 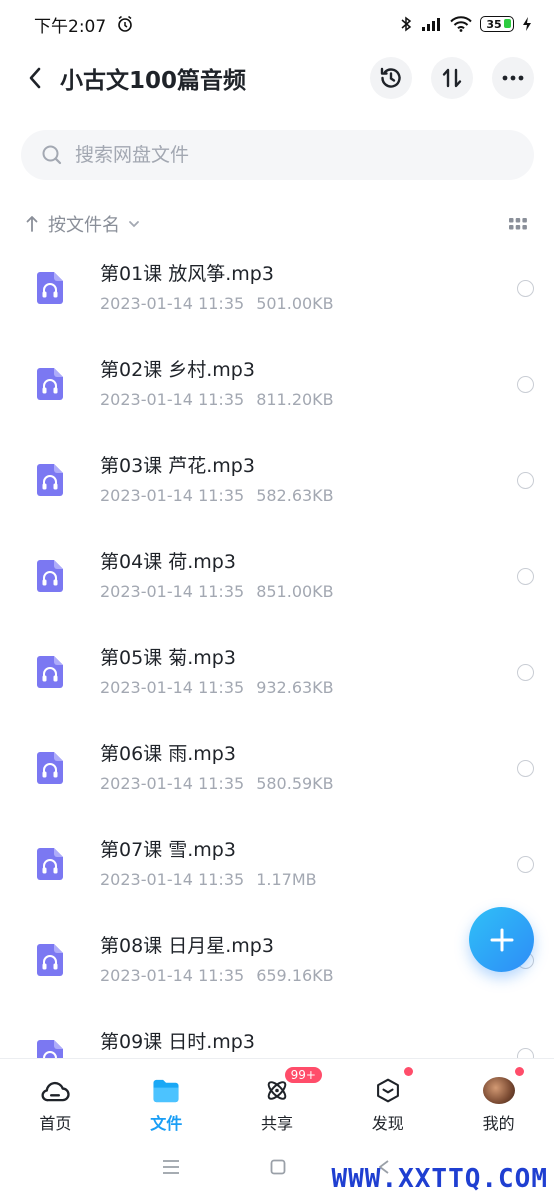 I want to click on battery-level: 35, so click(x=494, y=24).